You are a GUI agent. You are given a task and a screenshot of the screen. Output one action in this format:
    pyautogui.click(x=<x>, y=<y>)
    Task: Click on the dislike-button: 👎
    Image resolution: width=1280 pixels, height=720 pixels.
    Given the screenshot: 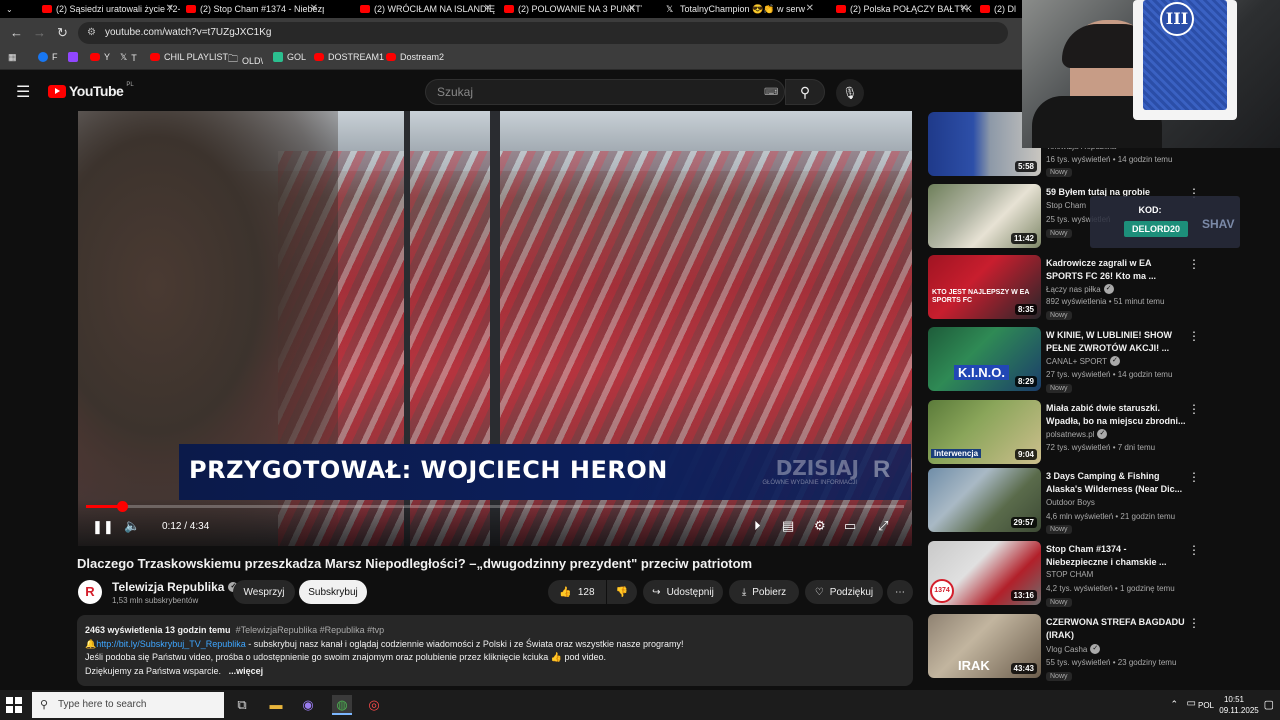 What is the action you would take?
    pyautogui.click(x=622, y=592)
    